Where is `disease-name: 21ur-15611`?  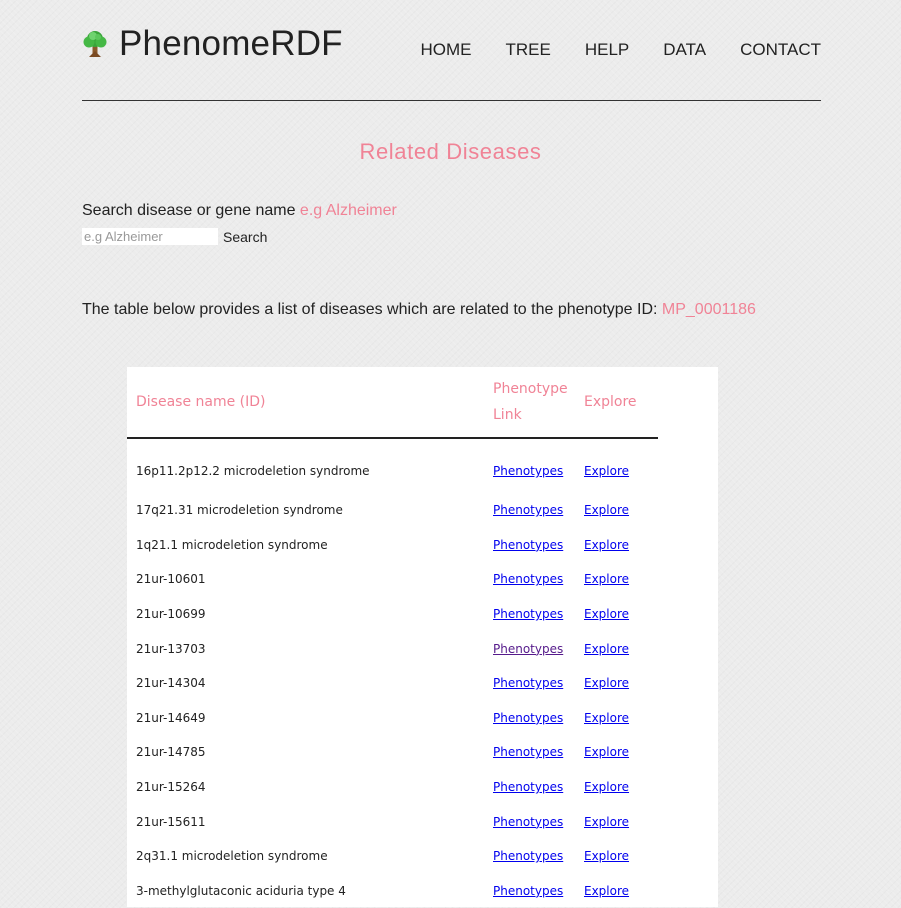 disease-name: 21ur-15611 is located at coordinates (171, 821).